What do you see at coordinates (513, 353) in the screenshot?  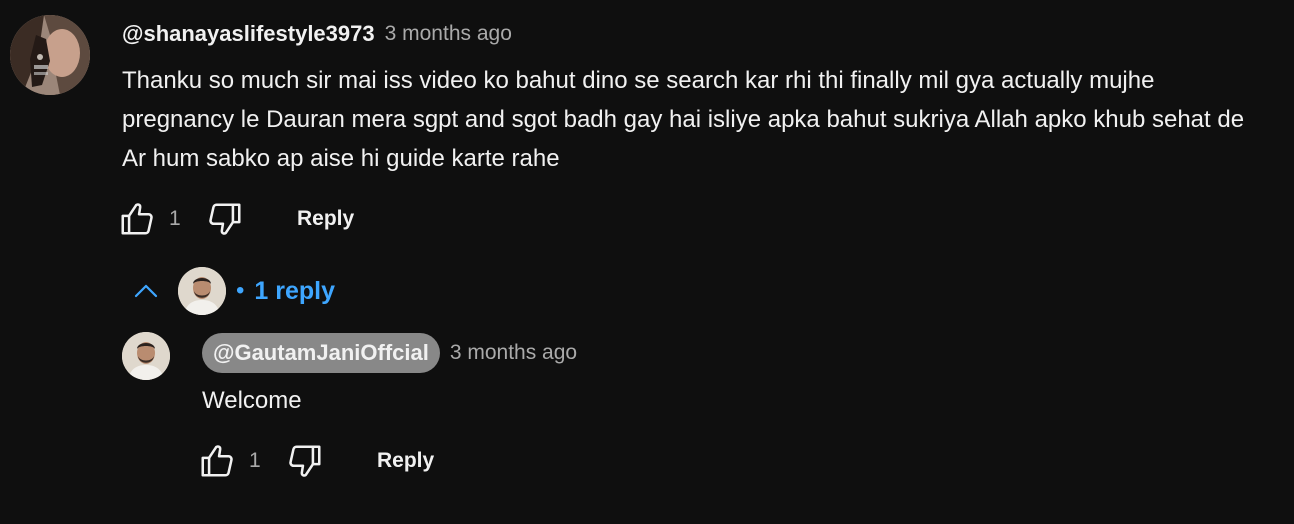 I see `reply-timestamp: 3 months ago` at bounding box center [513, 353].